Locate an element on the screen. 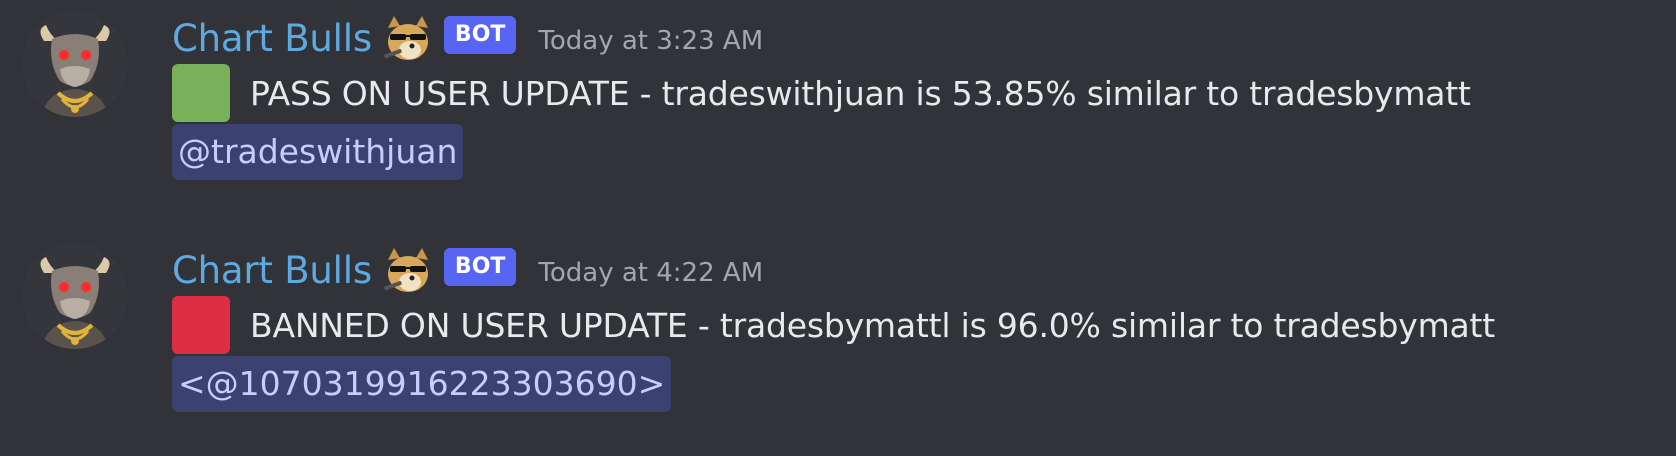 Image resolution: width=1676 pixels, height=456 pixels. user-mention: @tradeswithjuan is located at coordinates (318, 152).